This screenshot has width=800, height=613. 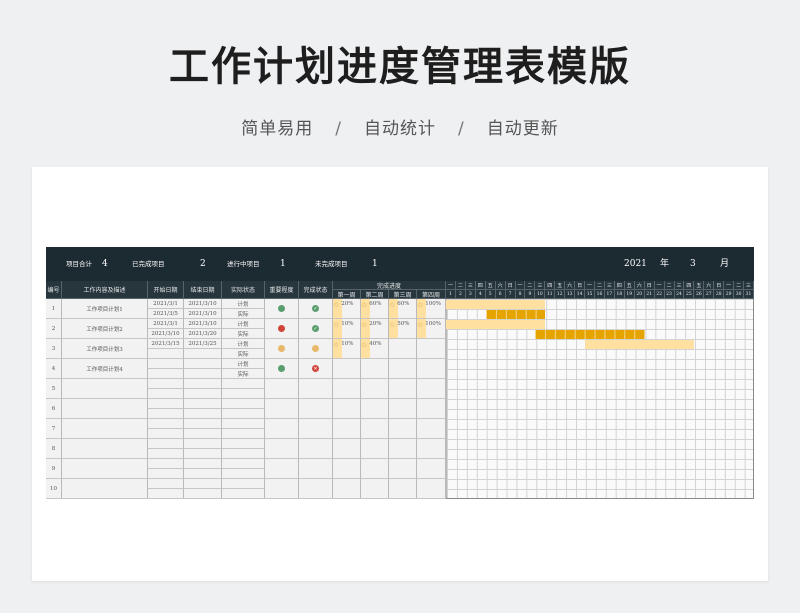 I want to click on row-actual-label: 实际, so click(x=243, y=354).